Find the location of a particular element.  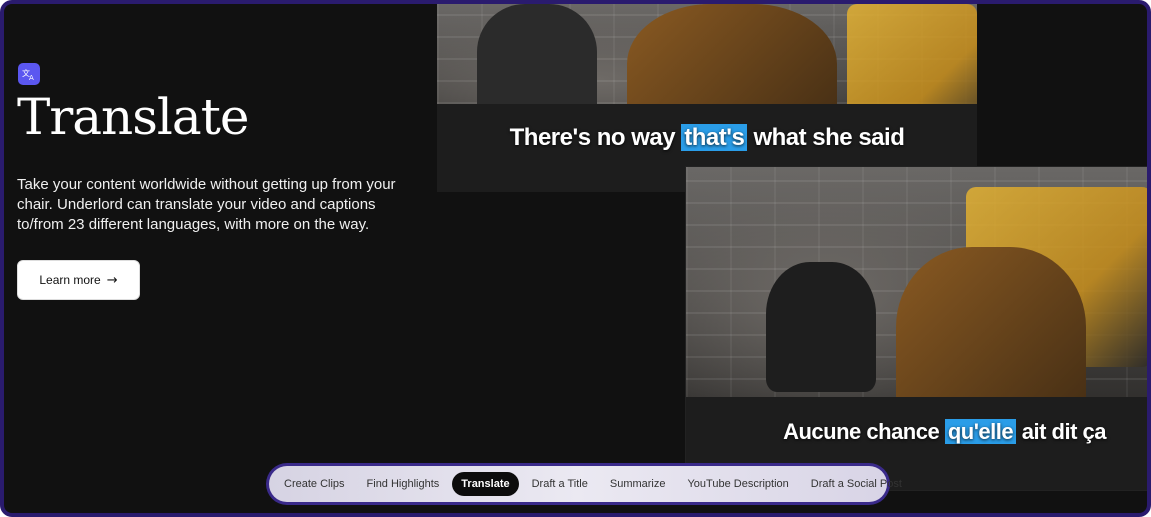

host-left is located at coordinates (821, 327).